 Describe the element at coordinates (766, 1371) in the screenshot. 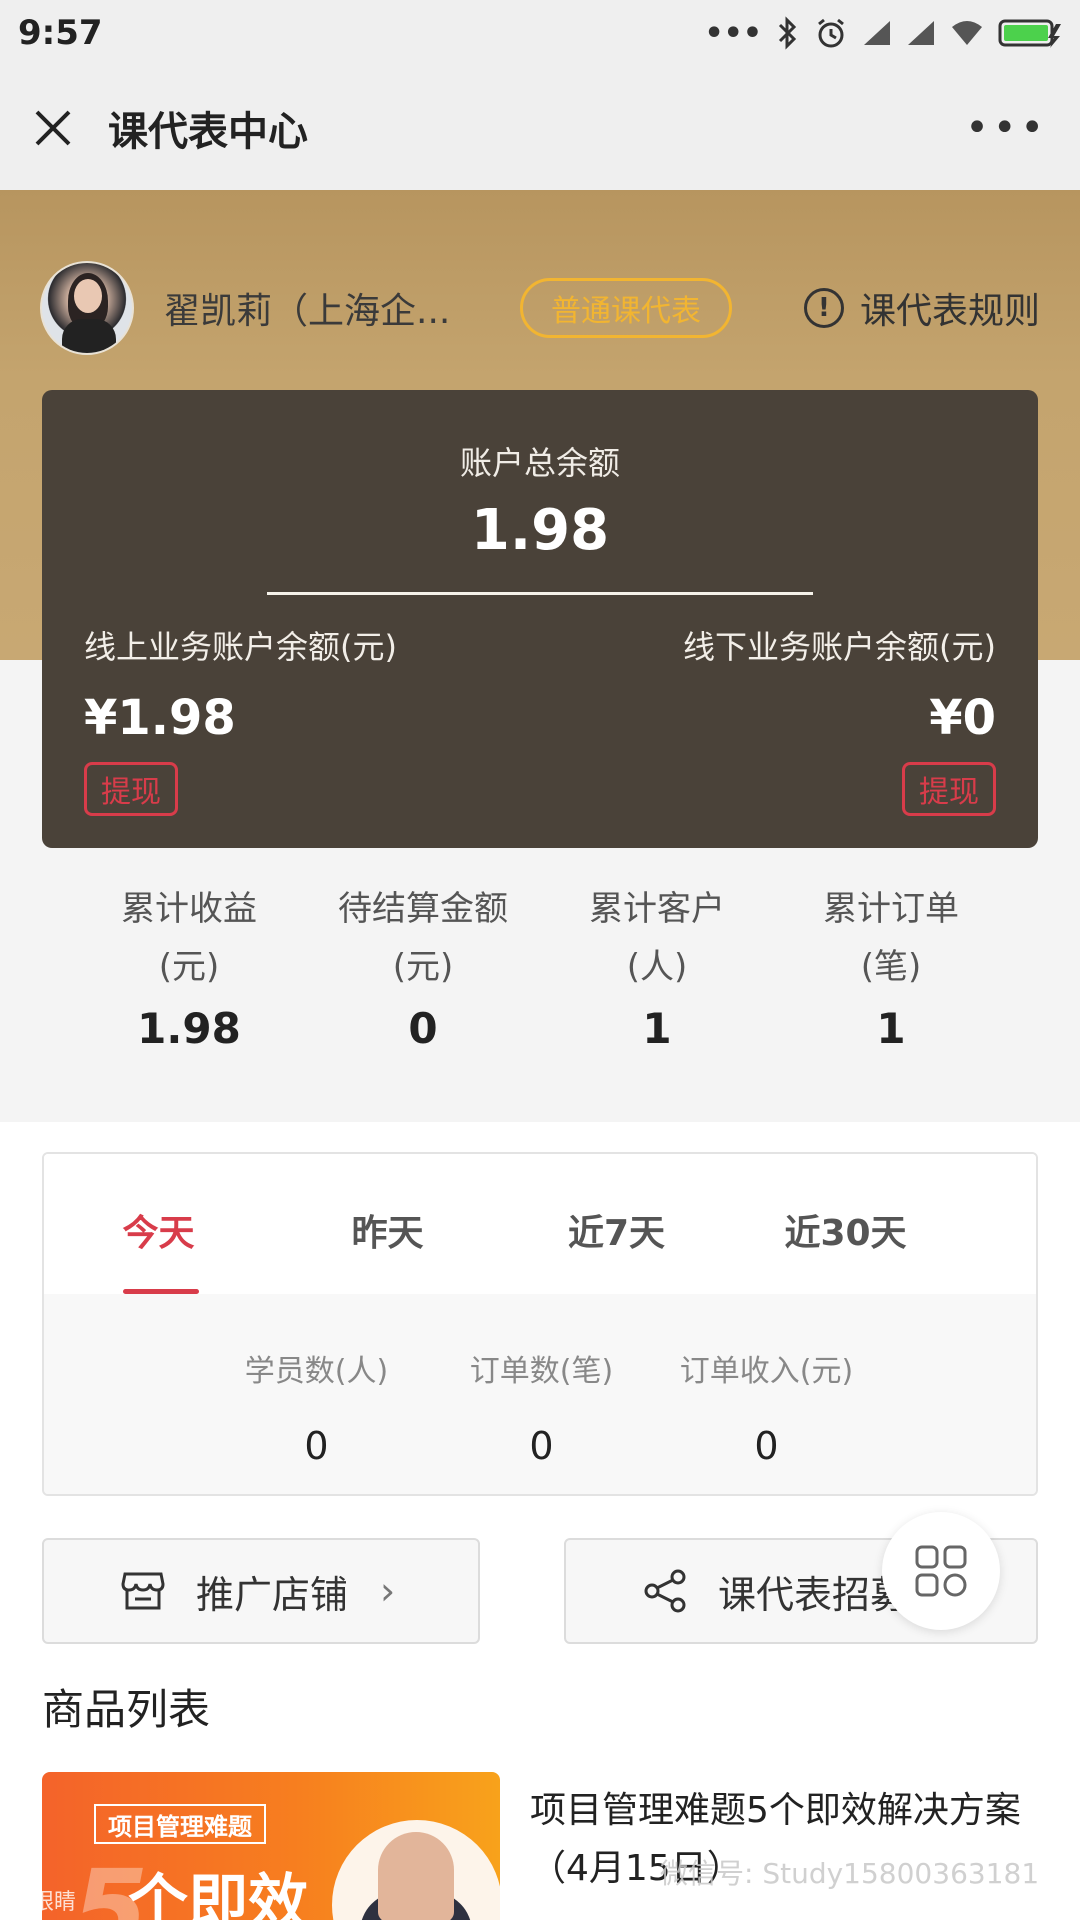

I see `stat-label: 订单收入(元)` at that location.